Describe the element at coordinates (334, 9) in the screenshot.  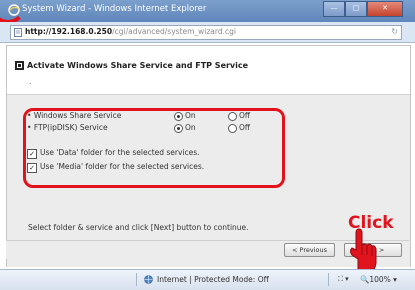
I see `minimize-button: —` at that location.